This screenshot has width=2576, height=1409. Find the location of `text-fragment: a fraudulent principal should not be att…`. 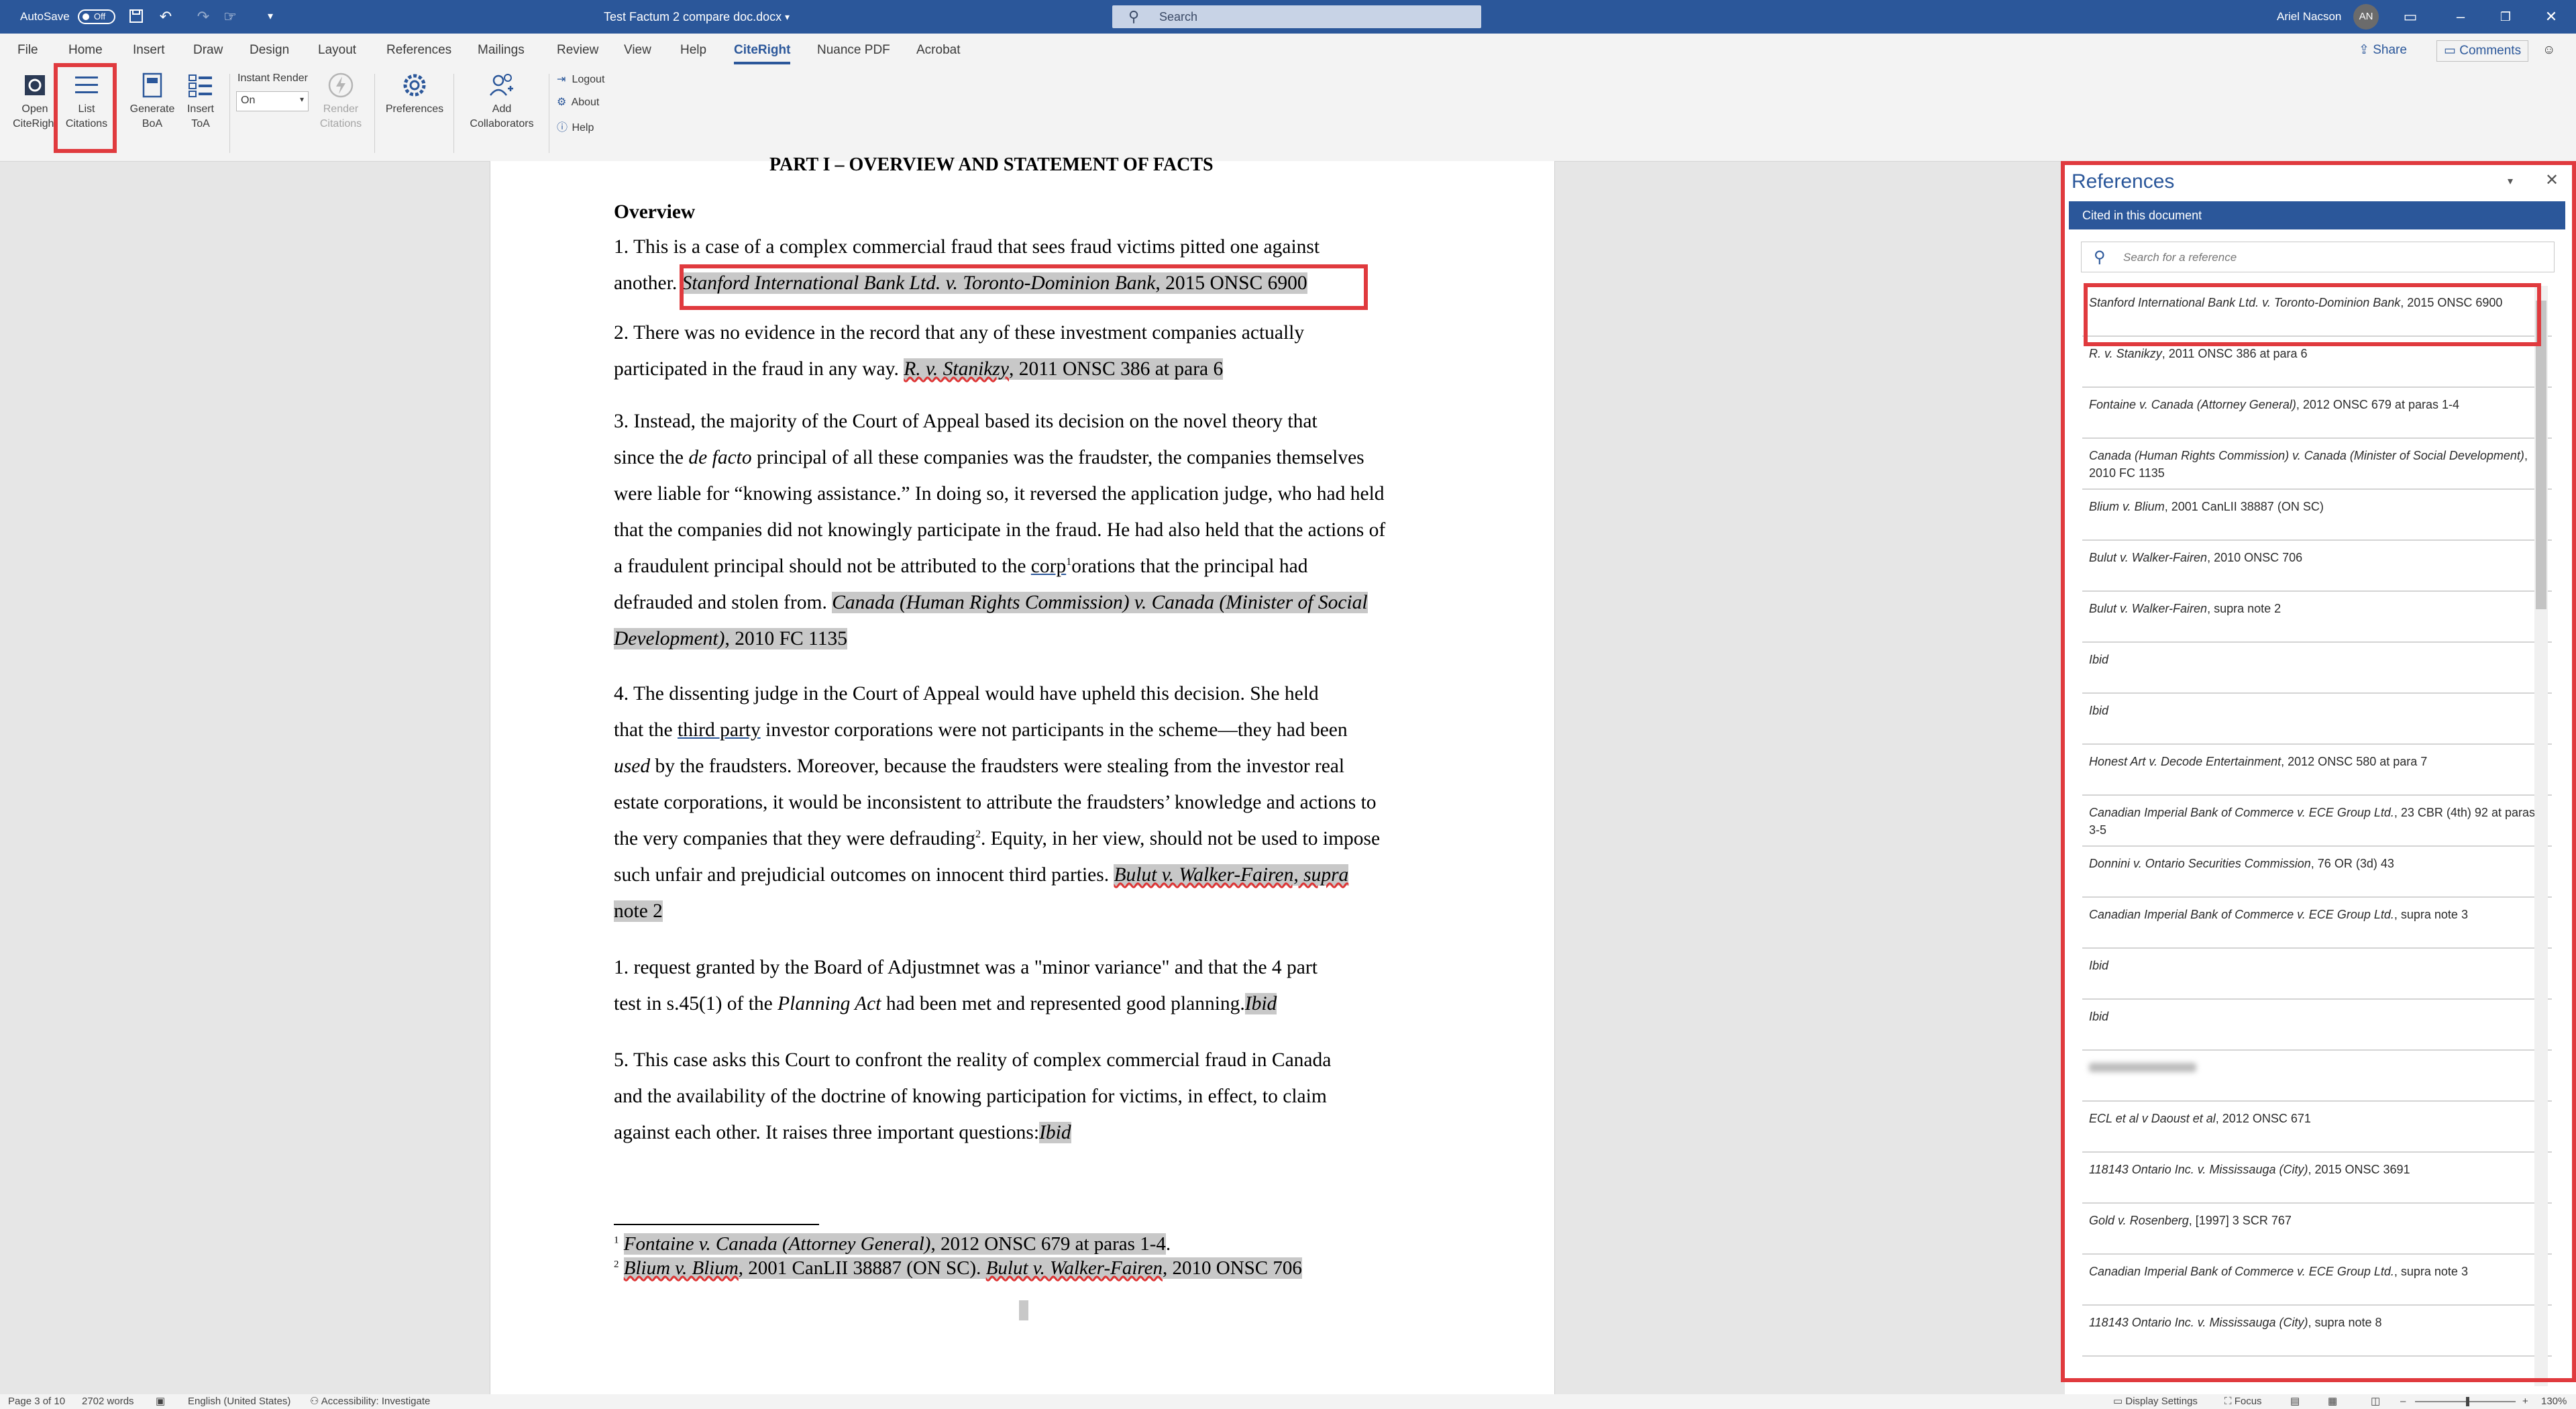

text-fragment: a fraudulent principal should not be att… is located at coordinates (822, 566).